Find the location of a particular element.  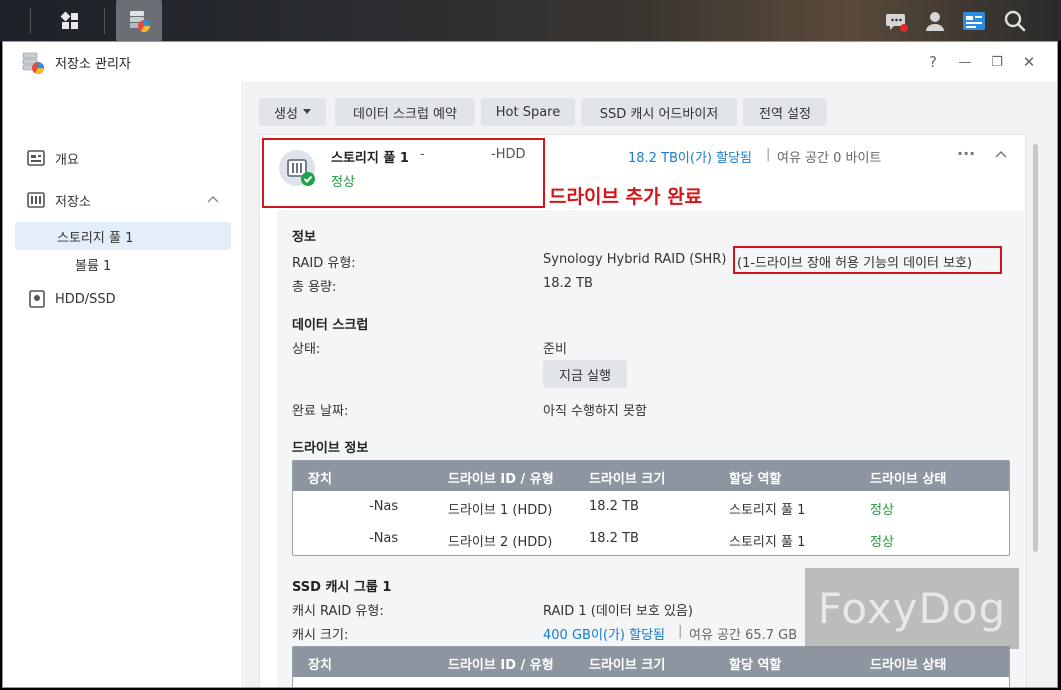

user-button is located at coordinates (935, 20).